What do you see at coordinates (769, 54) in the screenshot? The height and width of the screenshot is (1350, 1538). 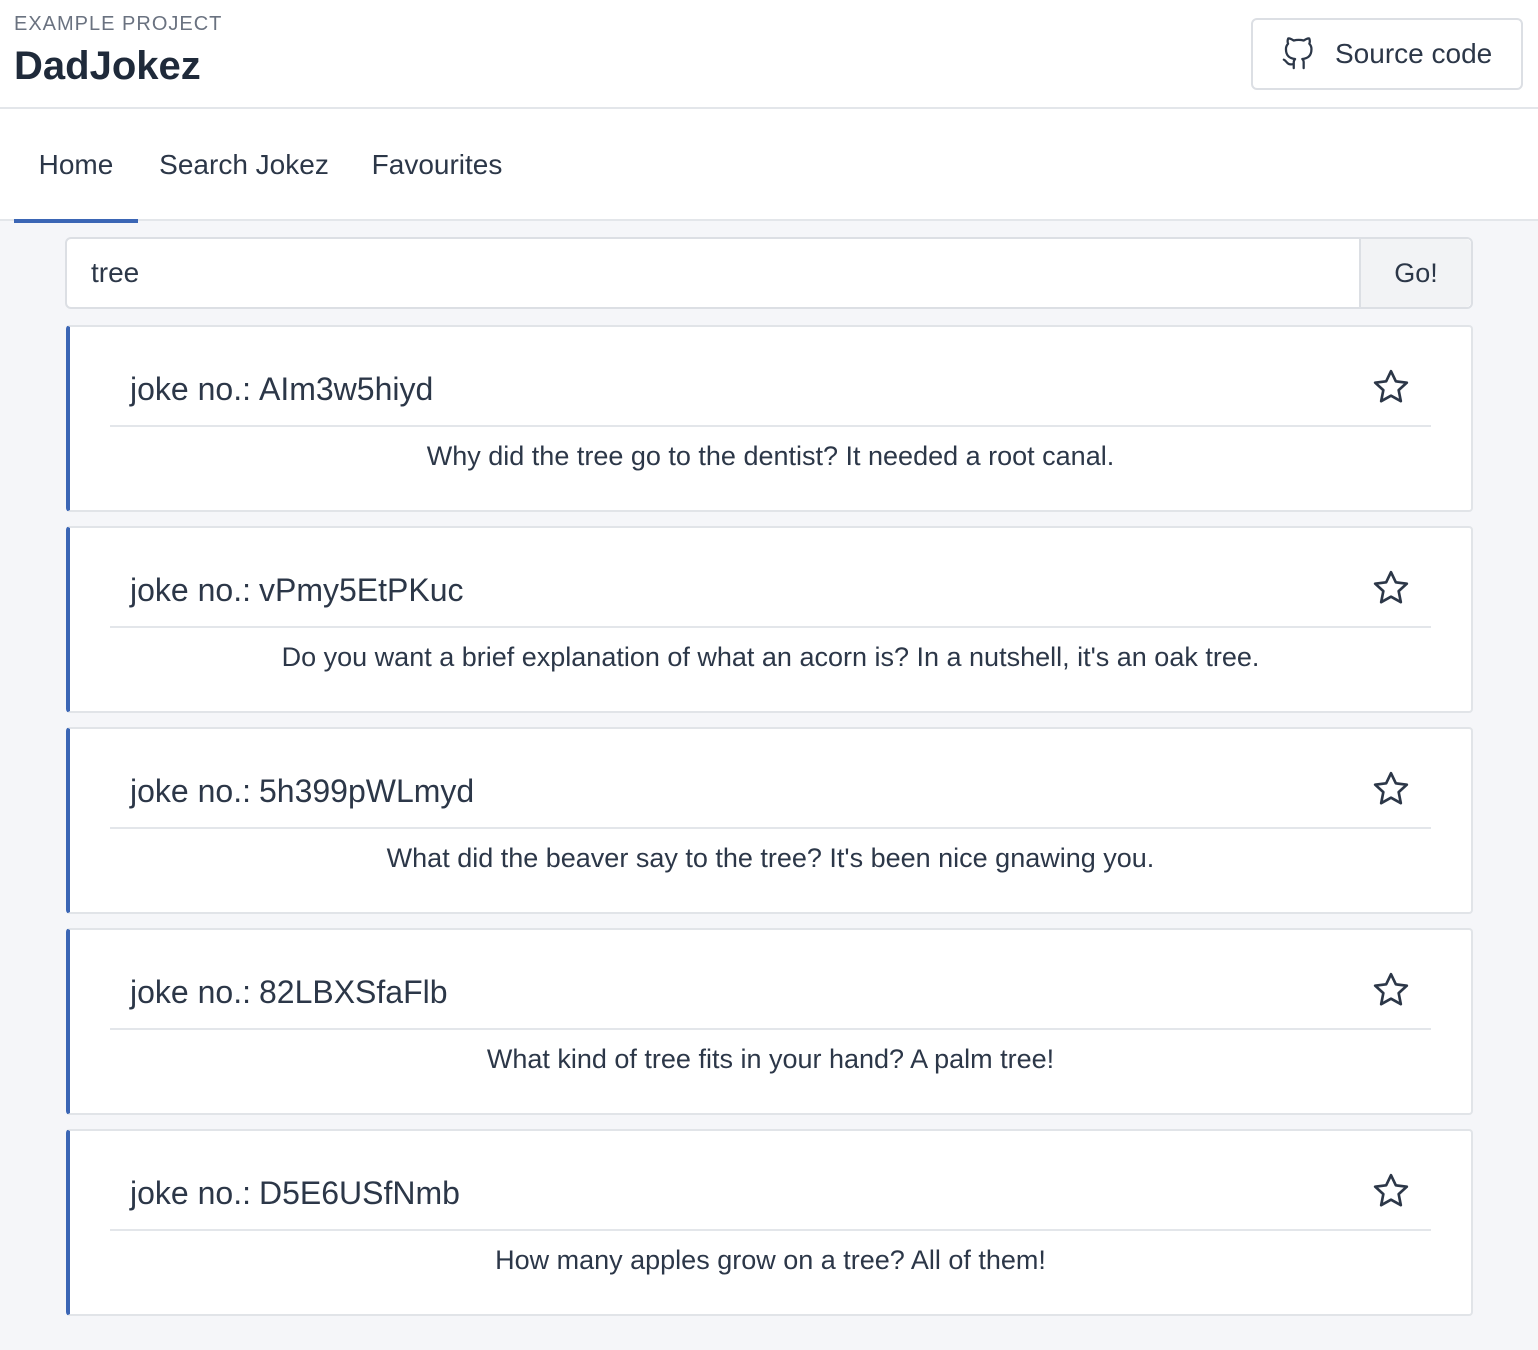 I see `header: EXAMPLE PROJECT DadJokez Source code` at bounding box center [769, 54].